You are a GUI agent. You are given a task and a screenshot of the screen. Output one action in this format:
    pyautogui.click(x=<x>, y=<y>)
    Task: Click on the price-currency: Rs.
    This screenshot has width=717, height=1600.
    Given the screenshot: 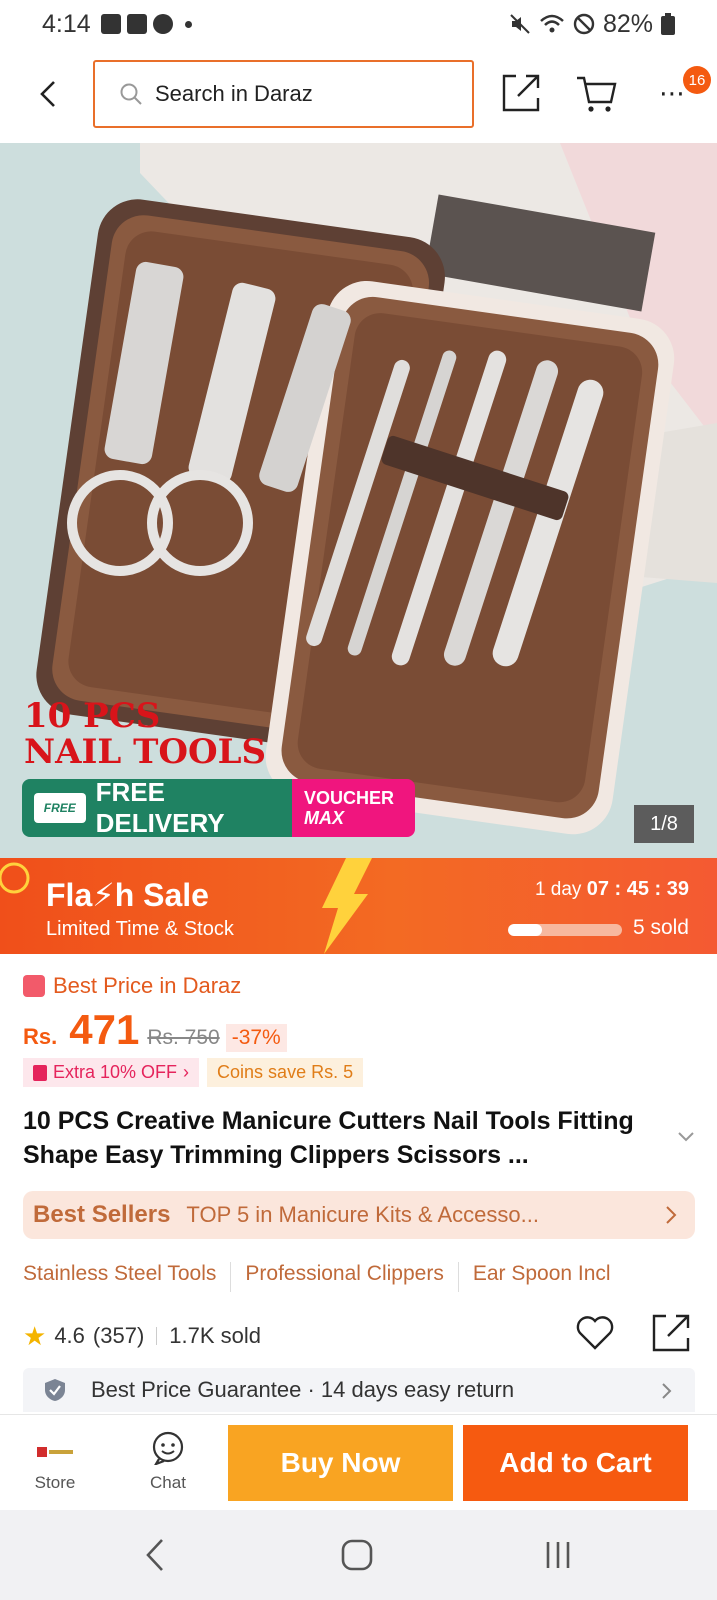 What is the action you would take?
    pyautogui.click(x=40, y=1036)
    